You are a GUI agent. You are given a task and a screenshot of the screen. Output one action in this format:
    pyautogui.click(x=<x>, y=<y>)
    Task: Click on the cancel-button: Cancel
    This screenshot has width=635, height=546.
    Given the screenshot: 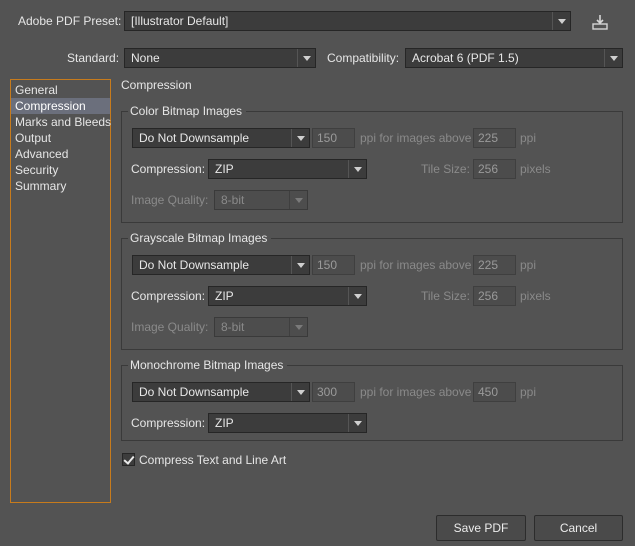 What is the action you would take?
    pyautogui.click(x=578, y=528)
    